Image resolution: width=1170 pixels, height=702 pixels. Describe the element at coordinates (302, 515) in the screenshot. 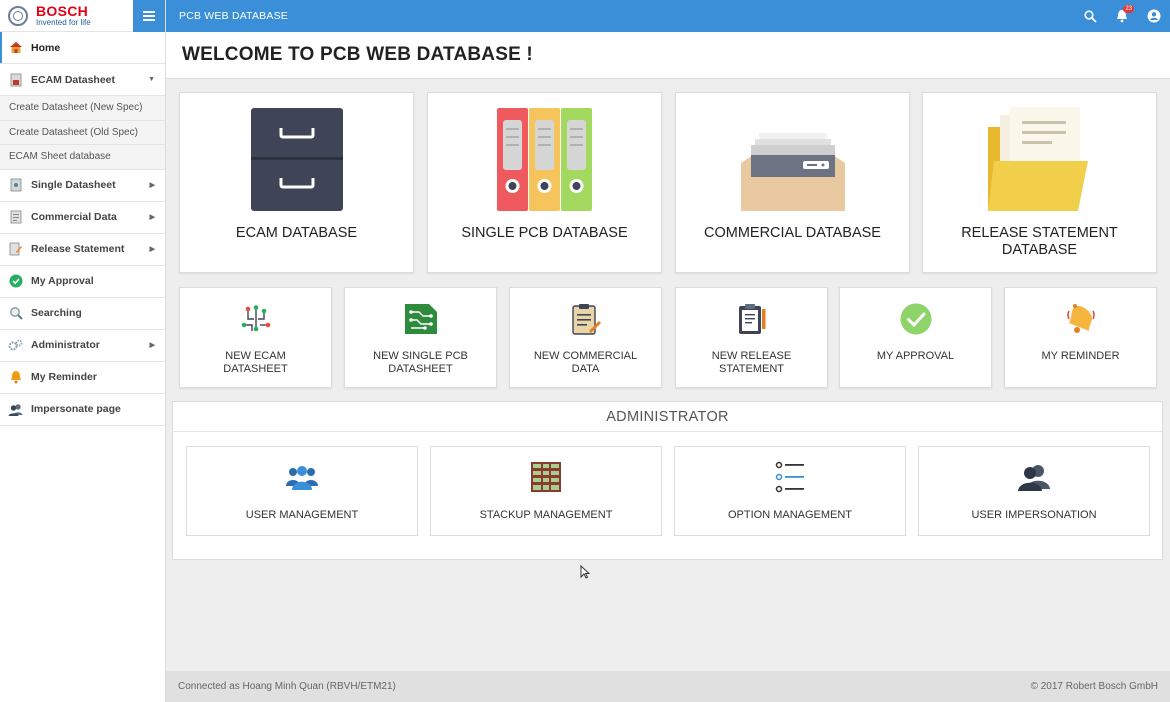

I see `card-label: USER MANAGEMENT` at that location.